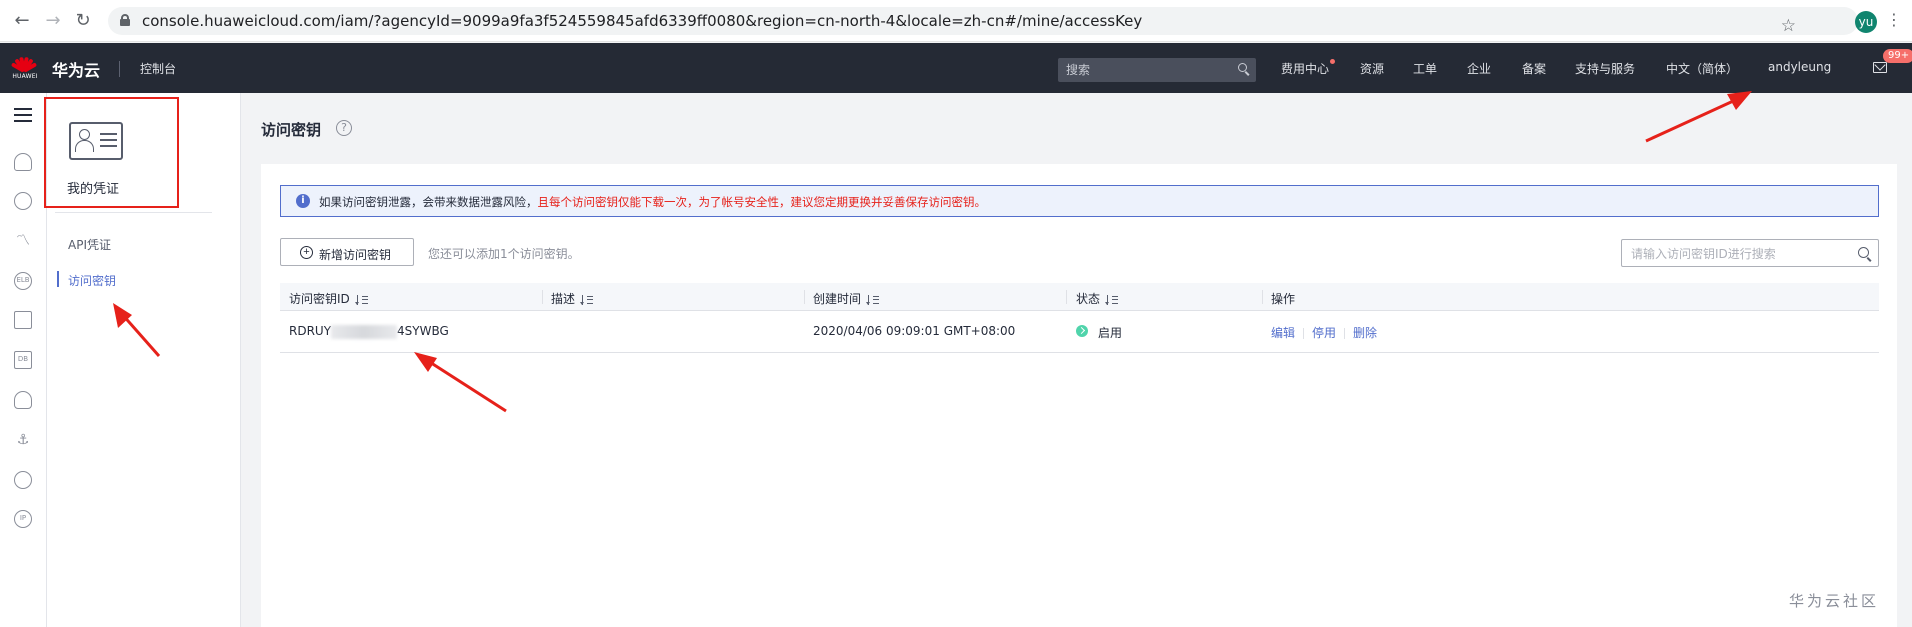 This screenshot has height=627, width=1912. I want to click on plus-circle-icon: +, so click(306, 252).